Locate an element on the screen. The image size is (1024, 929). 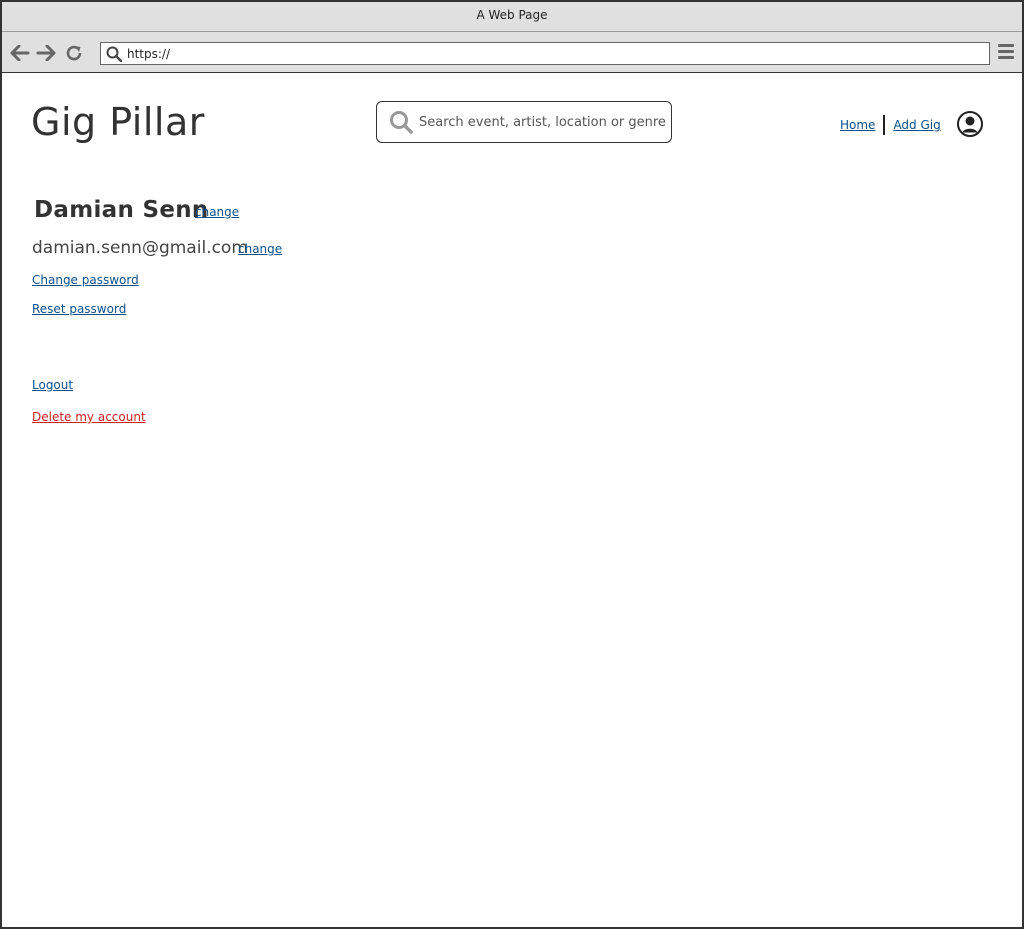
profile-name: Damian Senn is located at coordinates (121, 210).